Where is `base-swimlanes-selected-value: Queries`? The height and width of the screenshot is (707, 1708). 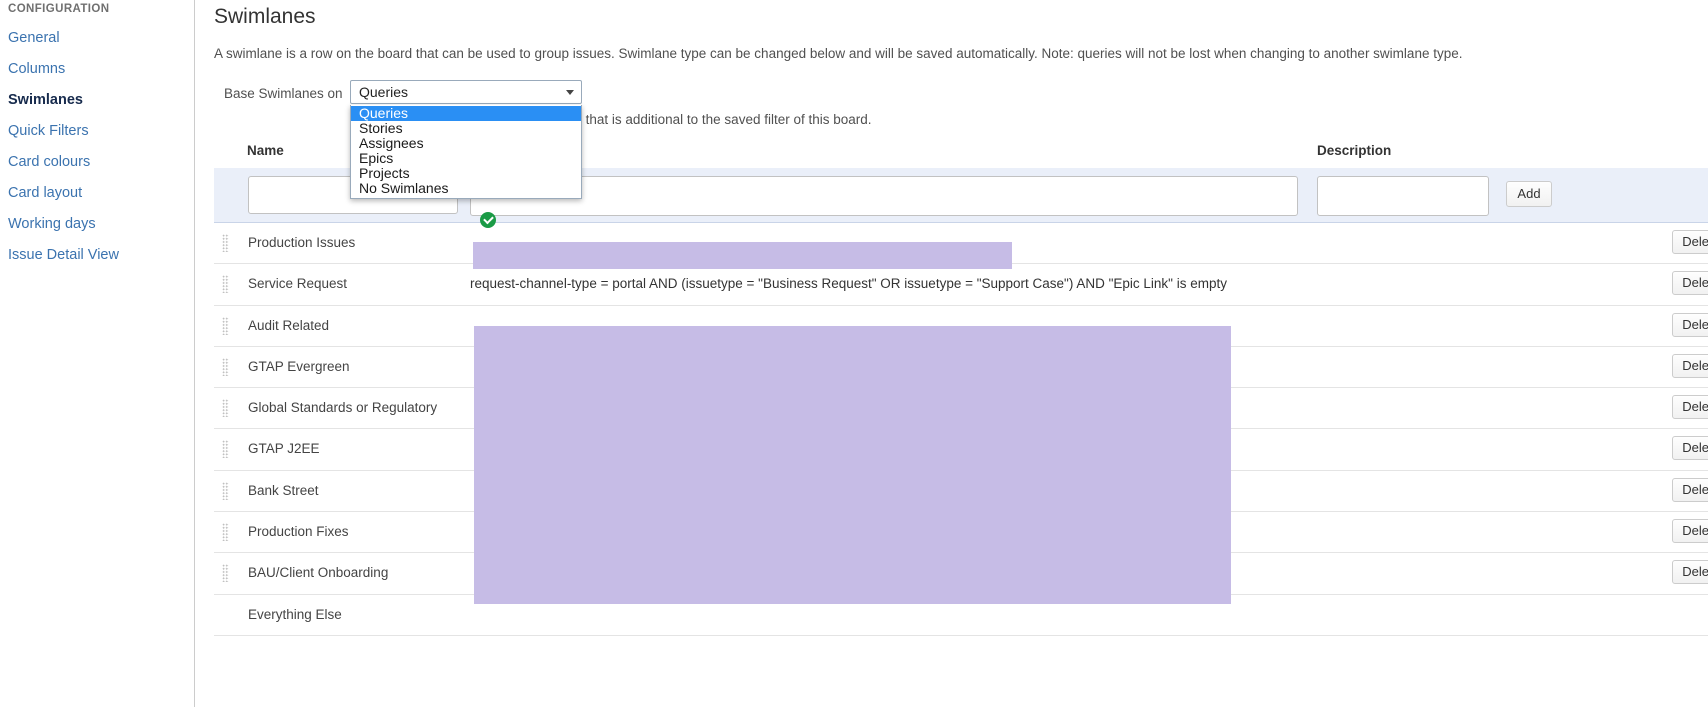 base-swimlanes-selected-value: Queries is located at coordinates (384, 92).